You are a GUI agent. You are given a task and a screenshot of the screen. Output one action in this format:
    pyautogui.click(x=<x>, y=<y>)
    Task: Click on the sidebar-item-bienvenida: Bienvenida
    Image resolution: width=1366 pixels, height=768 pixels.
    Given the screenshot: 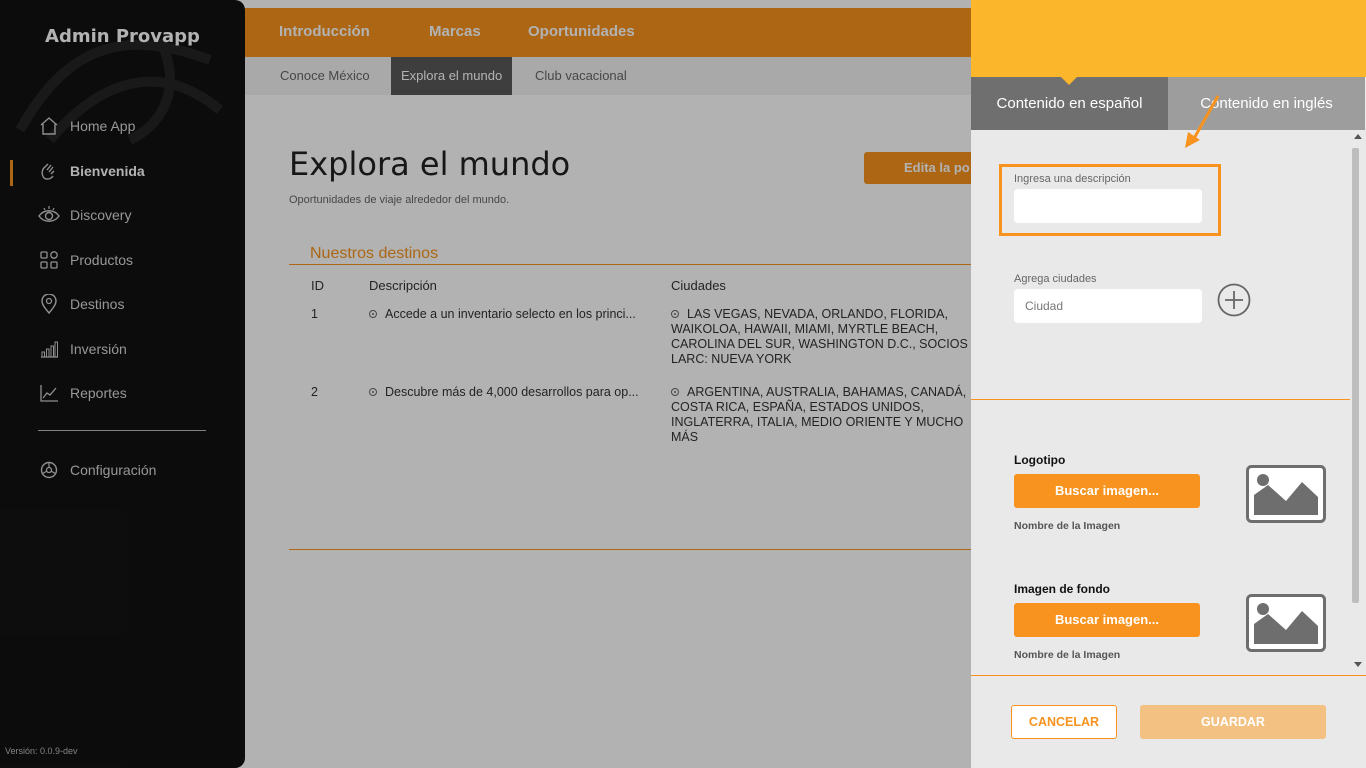 What is the action you would take?
    pyautogui.click(x=91, y=171)
    